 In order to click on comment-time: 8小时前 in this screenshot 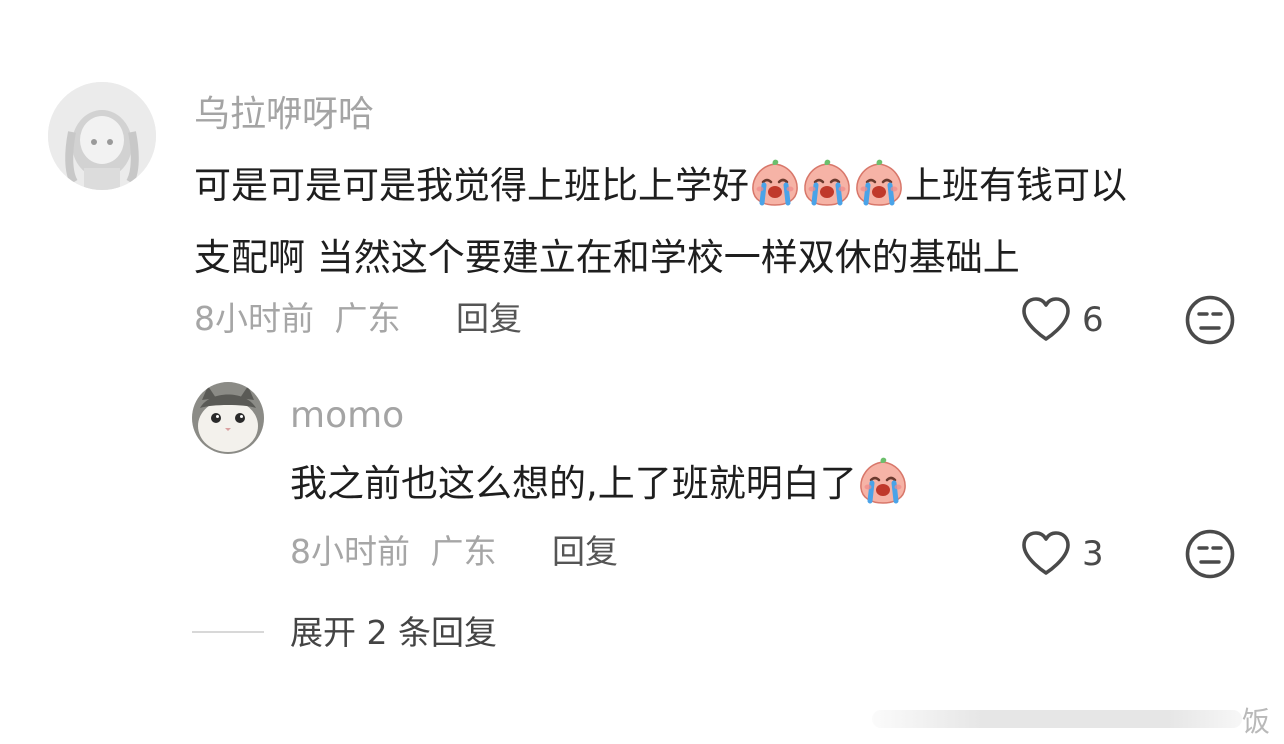, I will do `click(254, 318)`.